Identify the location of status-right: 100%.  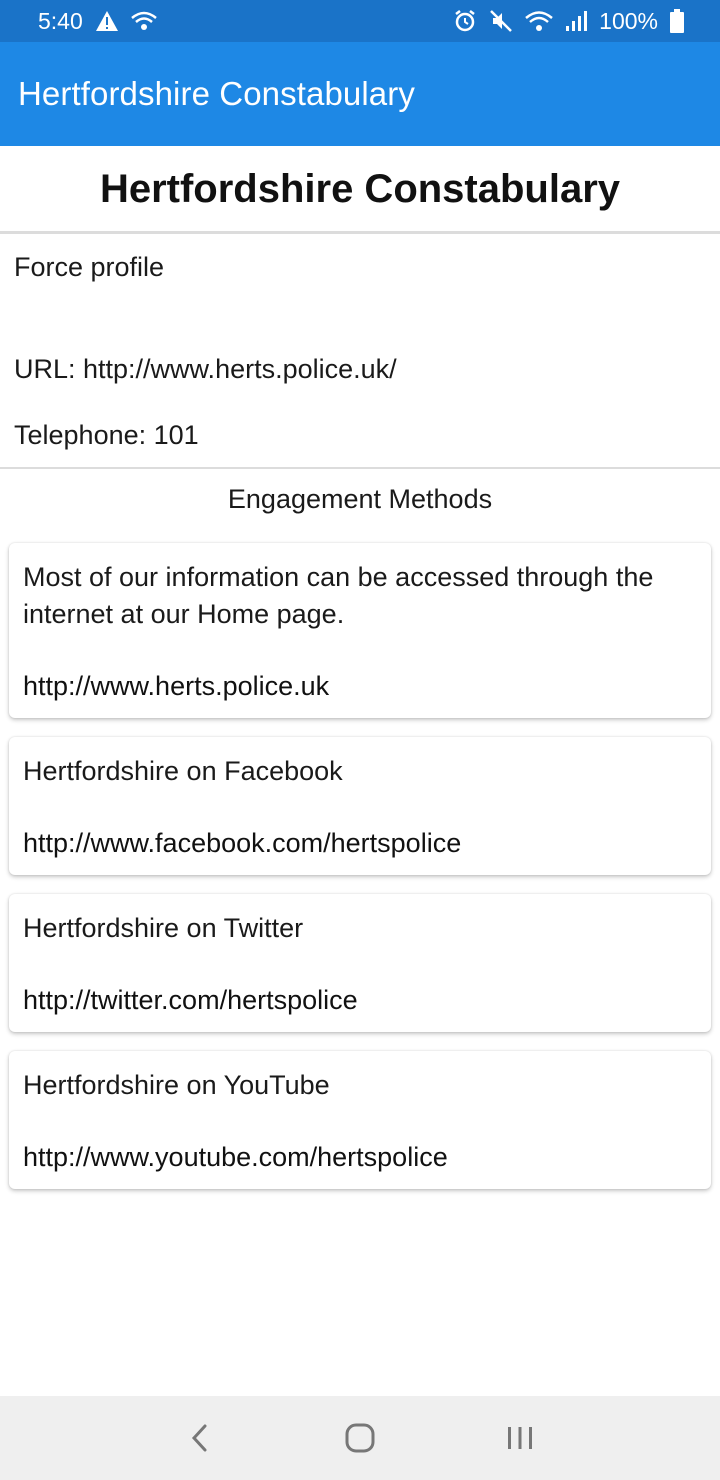
(568, 21).